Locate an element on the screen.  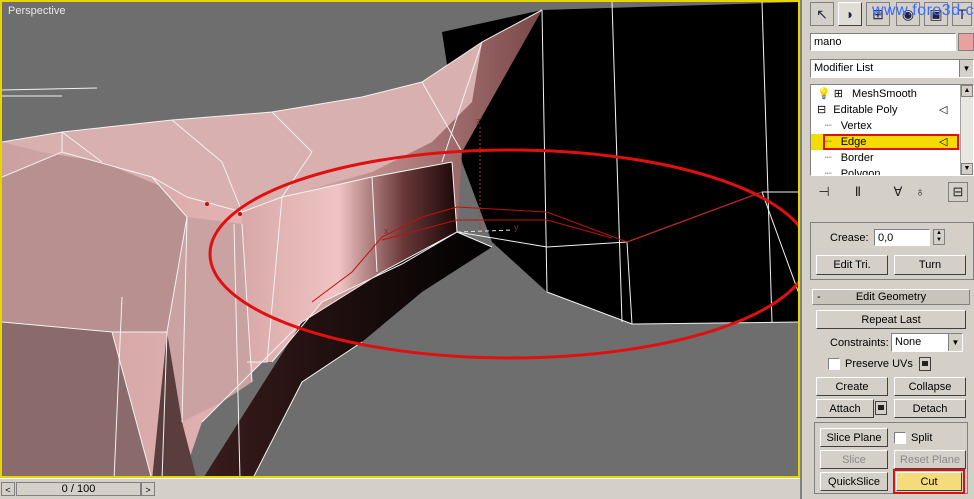
stack-item-polygon: ┈ Polygon is located at coordinates (853, 171).